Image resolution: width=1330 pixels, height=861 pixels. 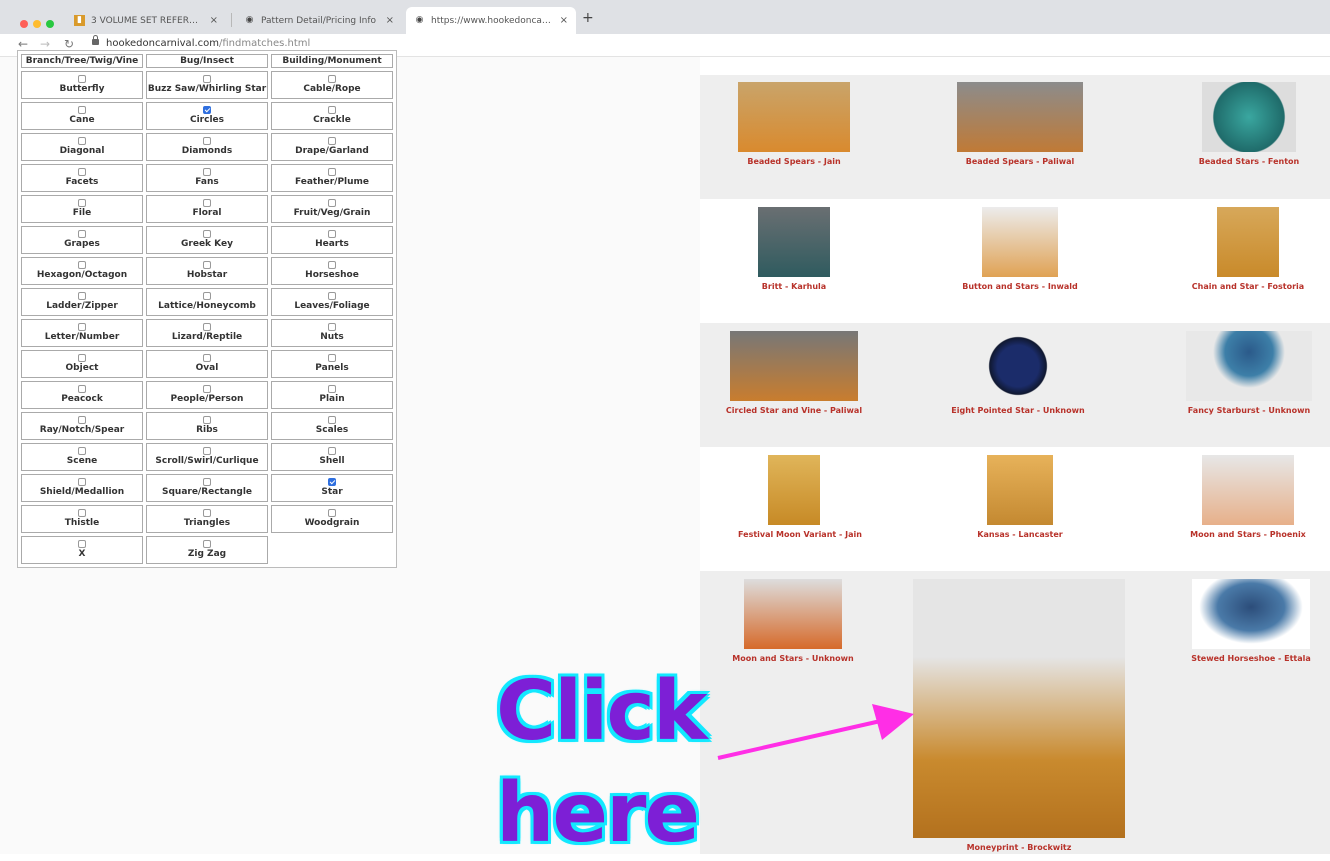 What do you see at coordinates (24, 24) in the screenshot?
I see `close-window-icon` at bounding box center [24, 24].